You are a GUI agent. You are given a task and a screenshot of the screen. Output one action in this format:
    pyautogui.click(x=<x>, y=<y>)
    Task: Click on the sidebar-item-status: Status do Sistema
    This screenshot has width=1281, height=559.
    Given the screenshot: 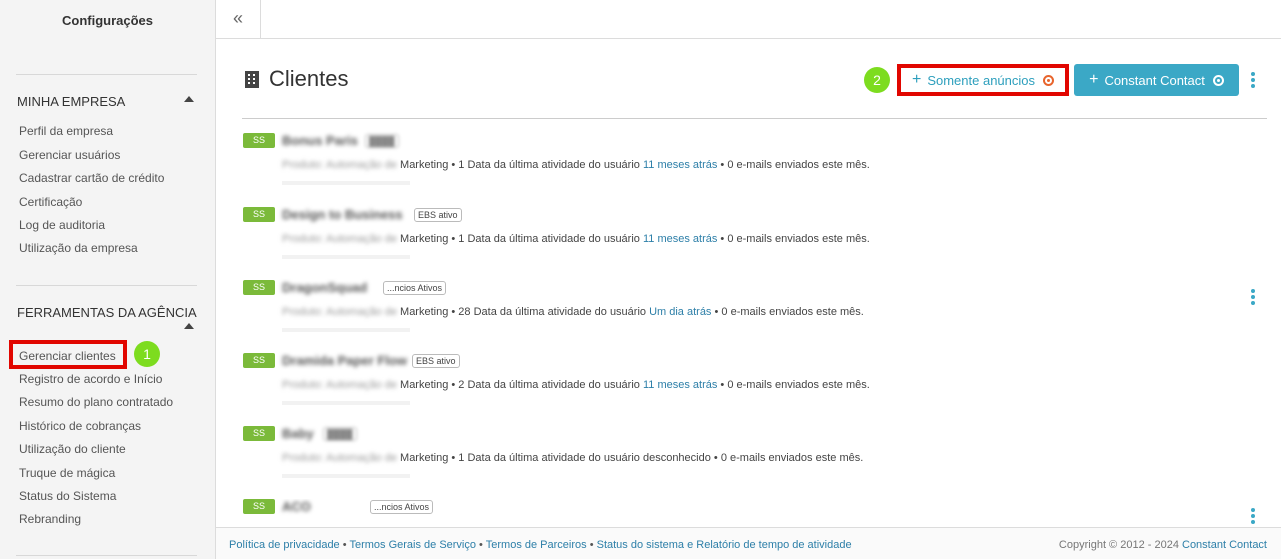 What is the action you would take?
    pyautogui.click(x=67, y=496)
    